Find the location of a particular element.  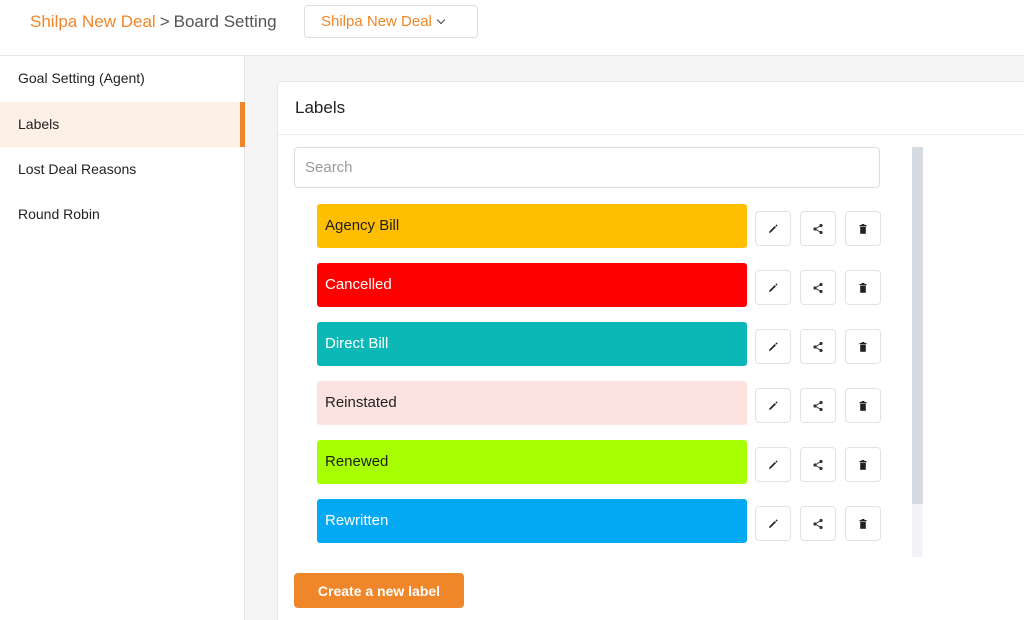

search-input is located at coordinates (587, 167).